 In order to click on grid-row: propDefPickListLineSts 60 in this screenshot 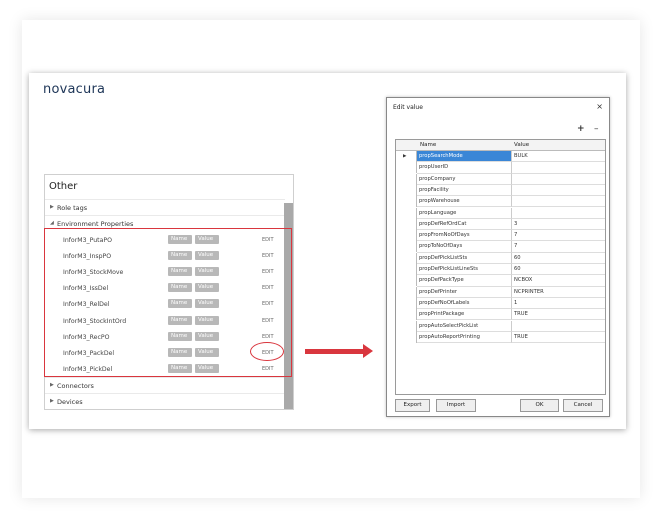, I will do `click(500, 270)`.